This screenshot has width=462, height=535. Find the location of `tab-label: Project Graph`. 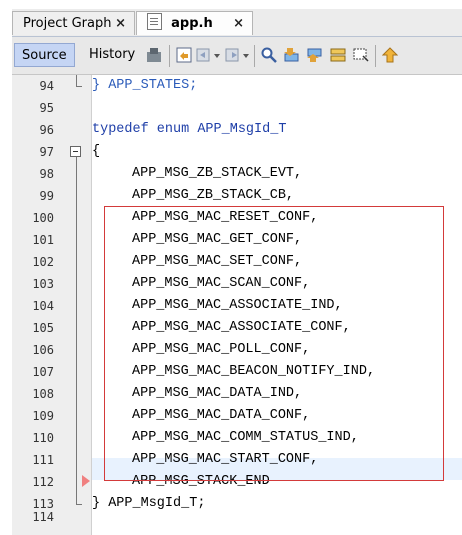

tab-label: Project Graph is located at coordinates (67, 23).